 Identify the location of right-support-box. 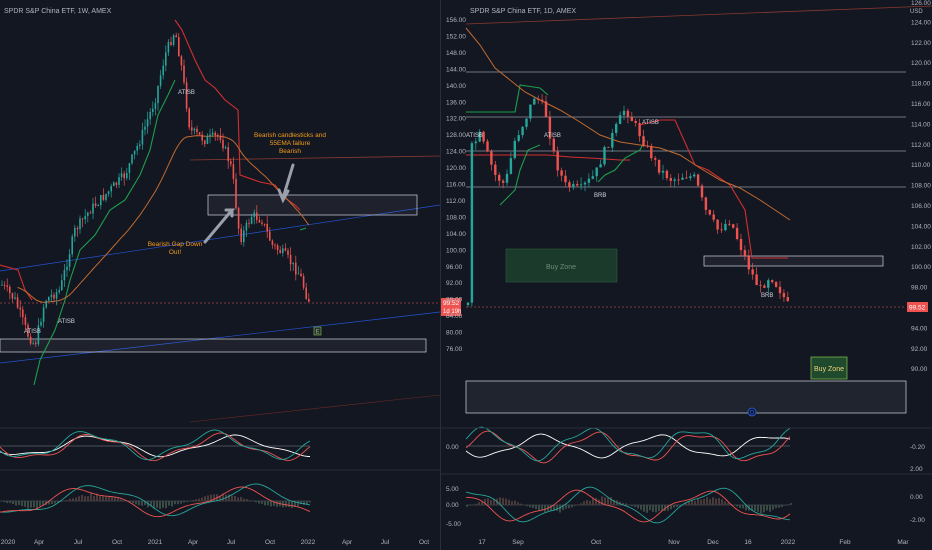
(686, 397).